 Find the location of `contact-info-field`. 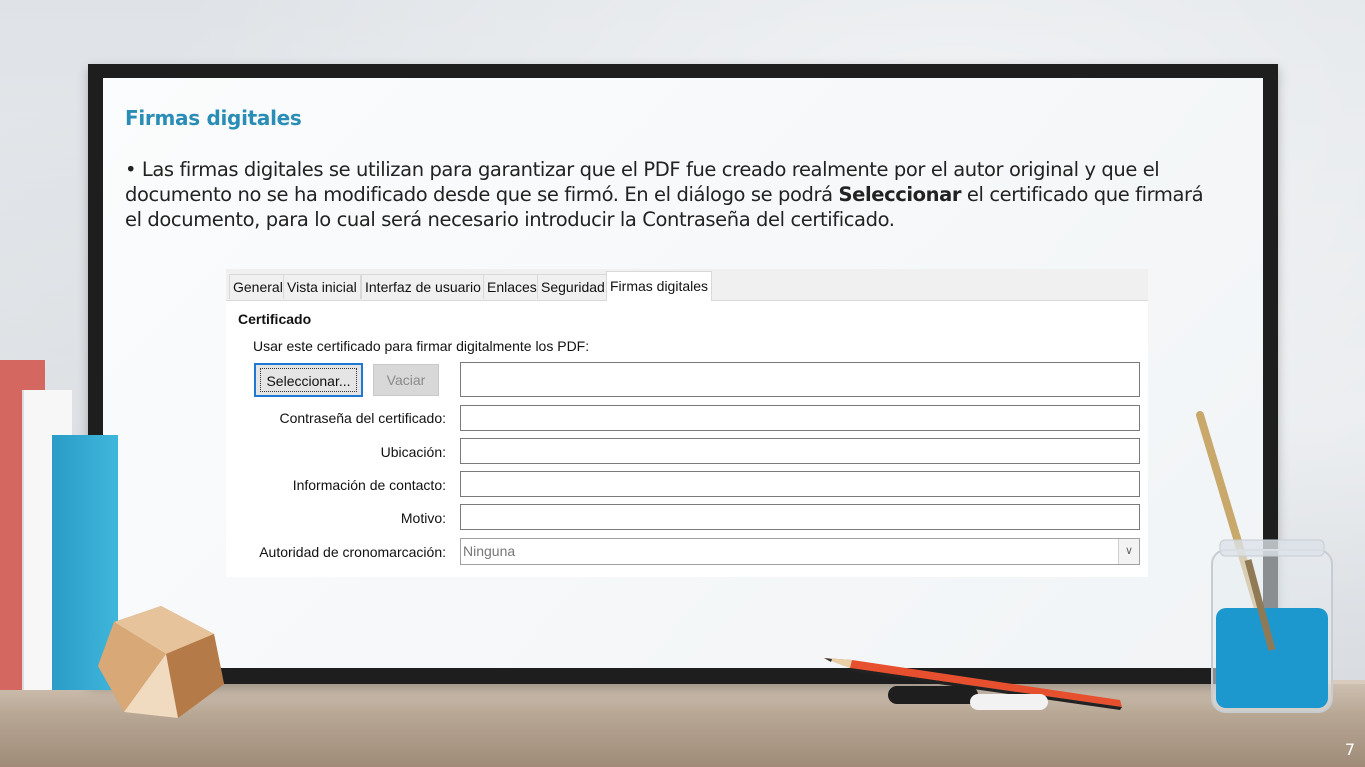

contact-info-field is located at coordinates (800, 484).